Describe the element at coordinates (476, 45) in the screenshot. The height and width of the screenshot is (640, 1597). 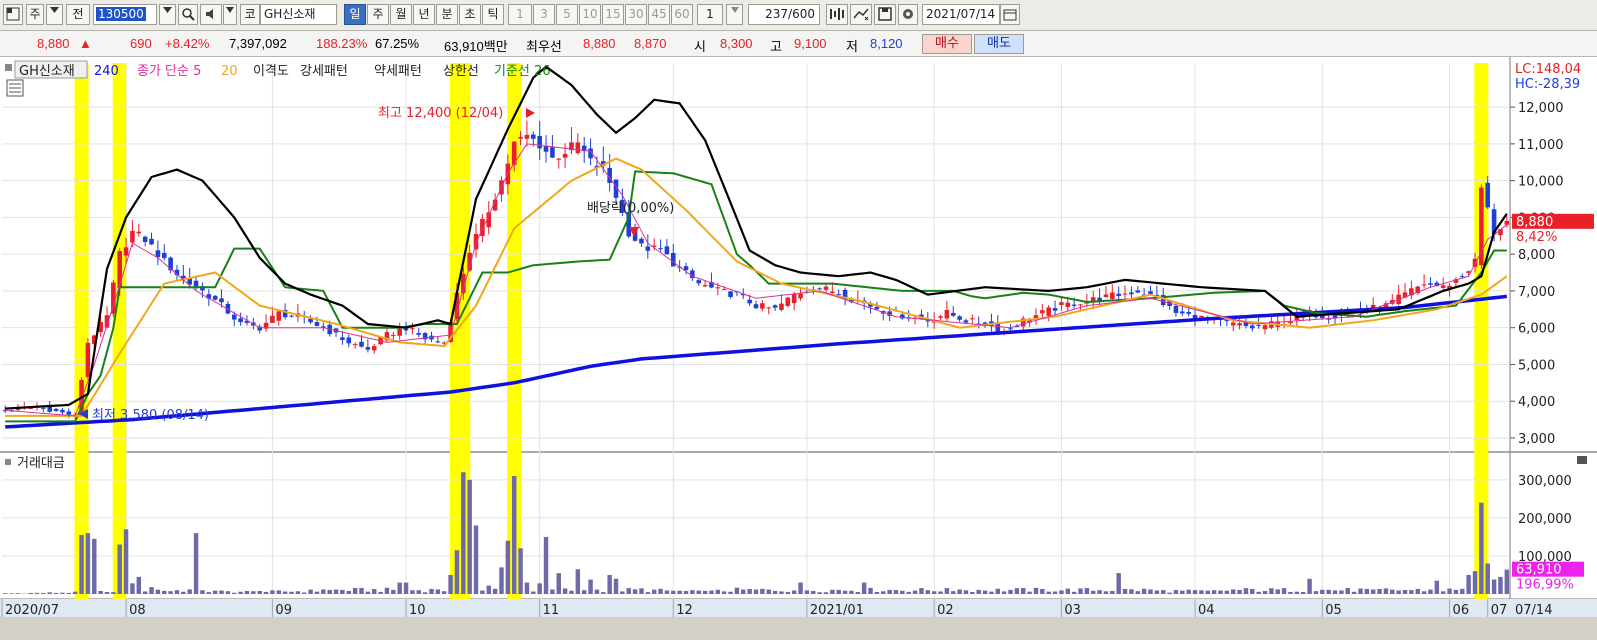
I see `trade-amount: 63,910백만` at that location.